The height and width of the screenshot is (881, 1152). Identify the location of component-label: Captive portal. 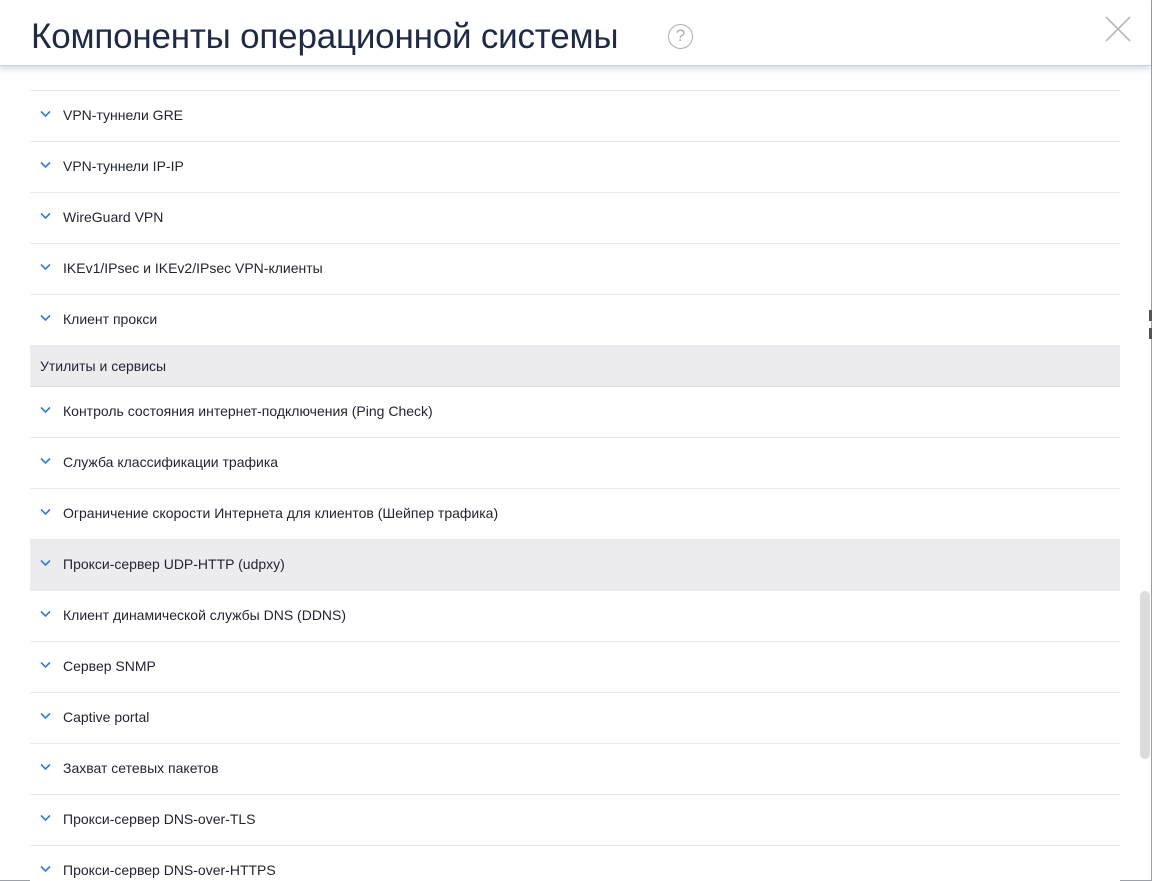
(106, 717).